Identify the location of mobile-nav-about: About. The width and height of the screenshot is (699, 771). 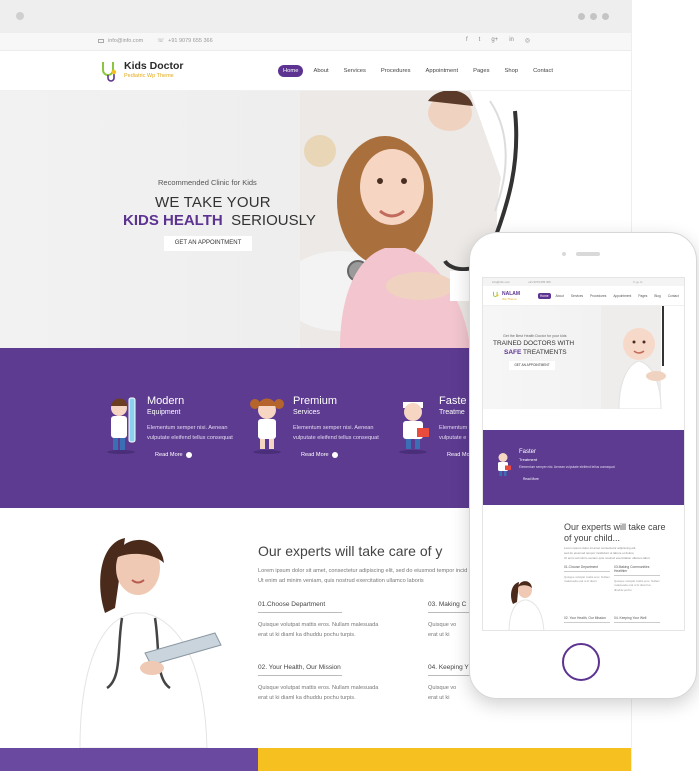
(560, 296).